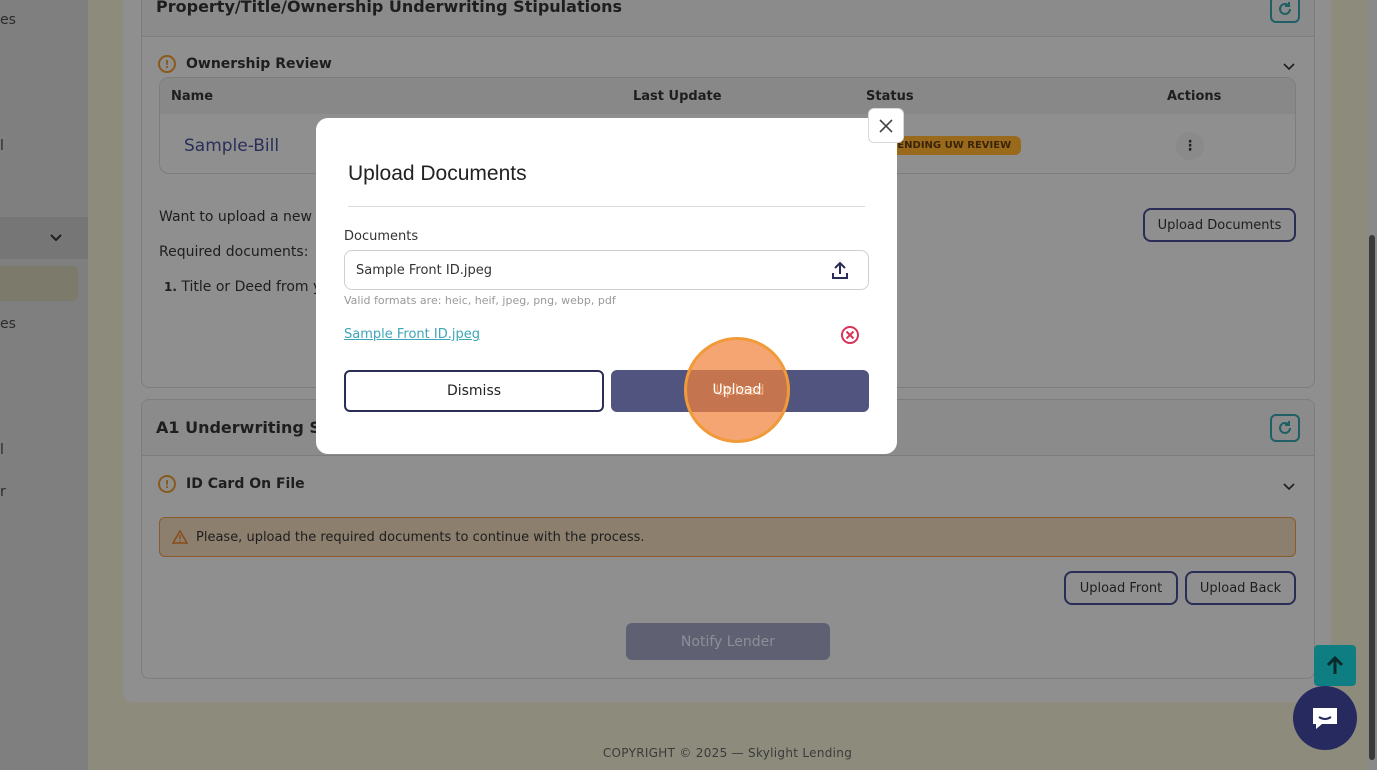  I want to click on notify-lender-button: Notify Lender, so click(728, 641).